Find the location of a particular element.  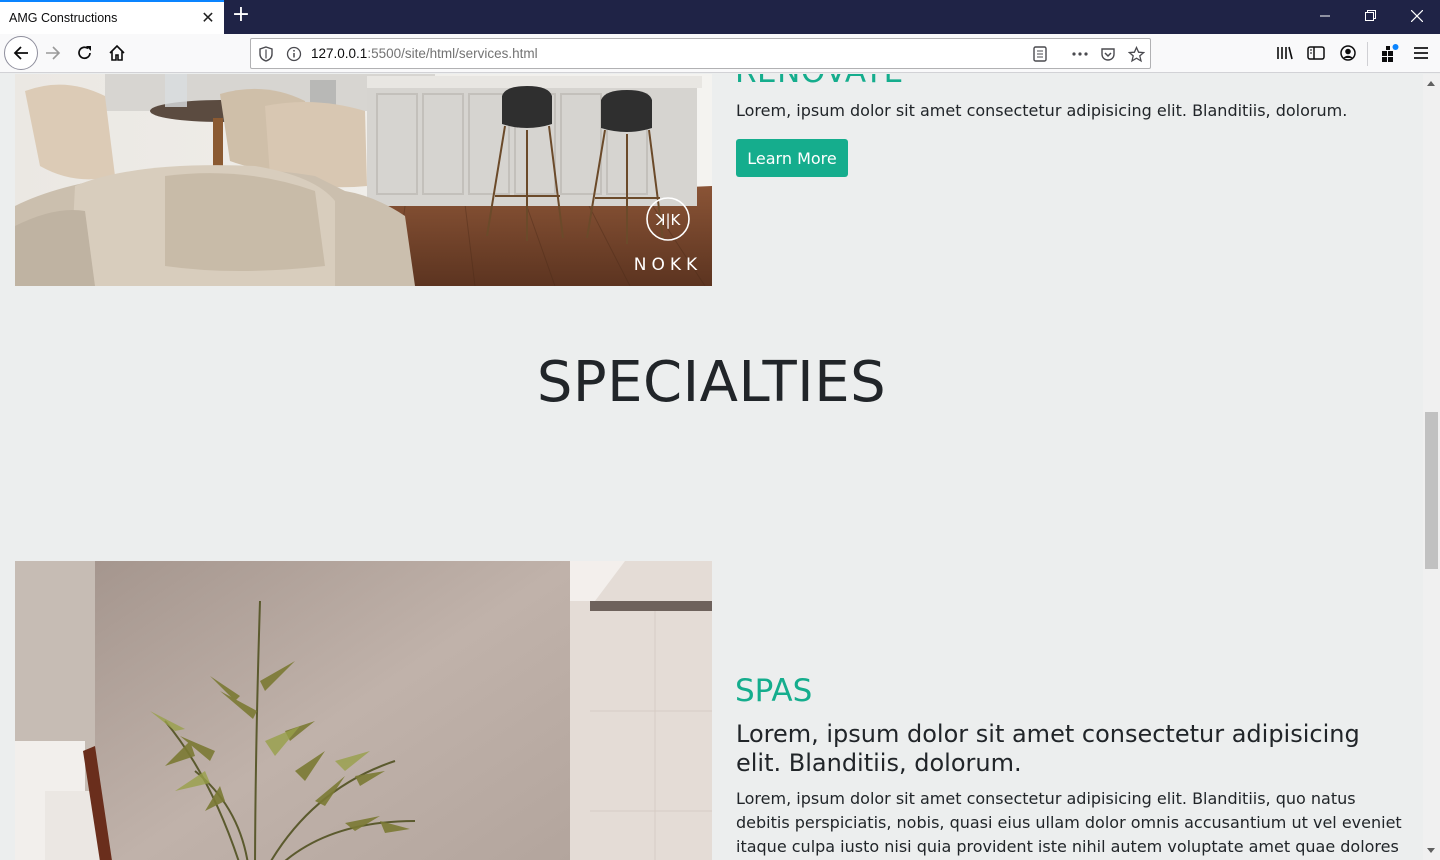

back-button is located at coordinates (21, 53).